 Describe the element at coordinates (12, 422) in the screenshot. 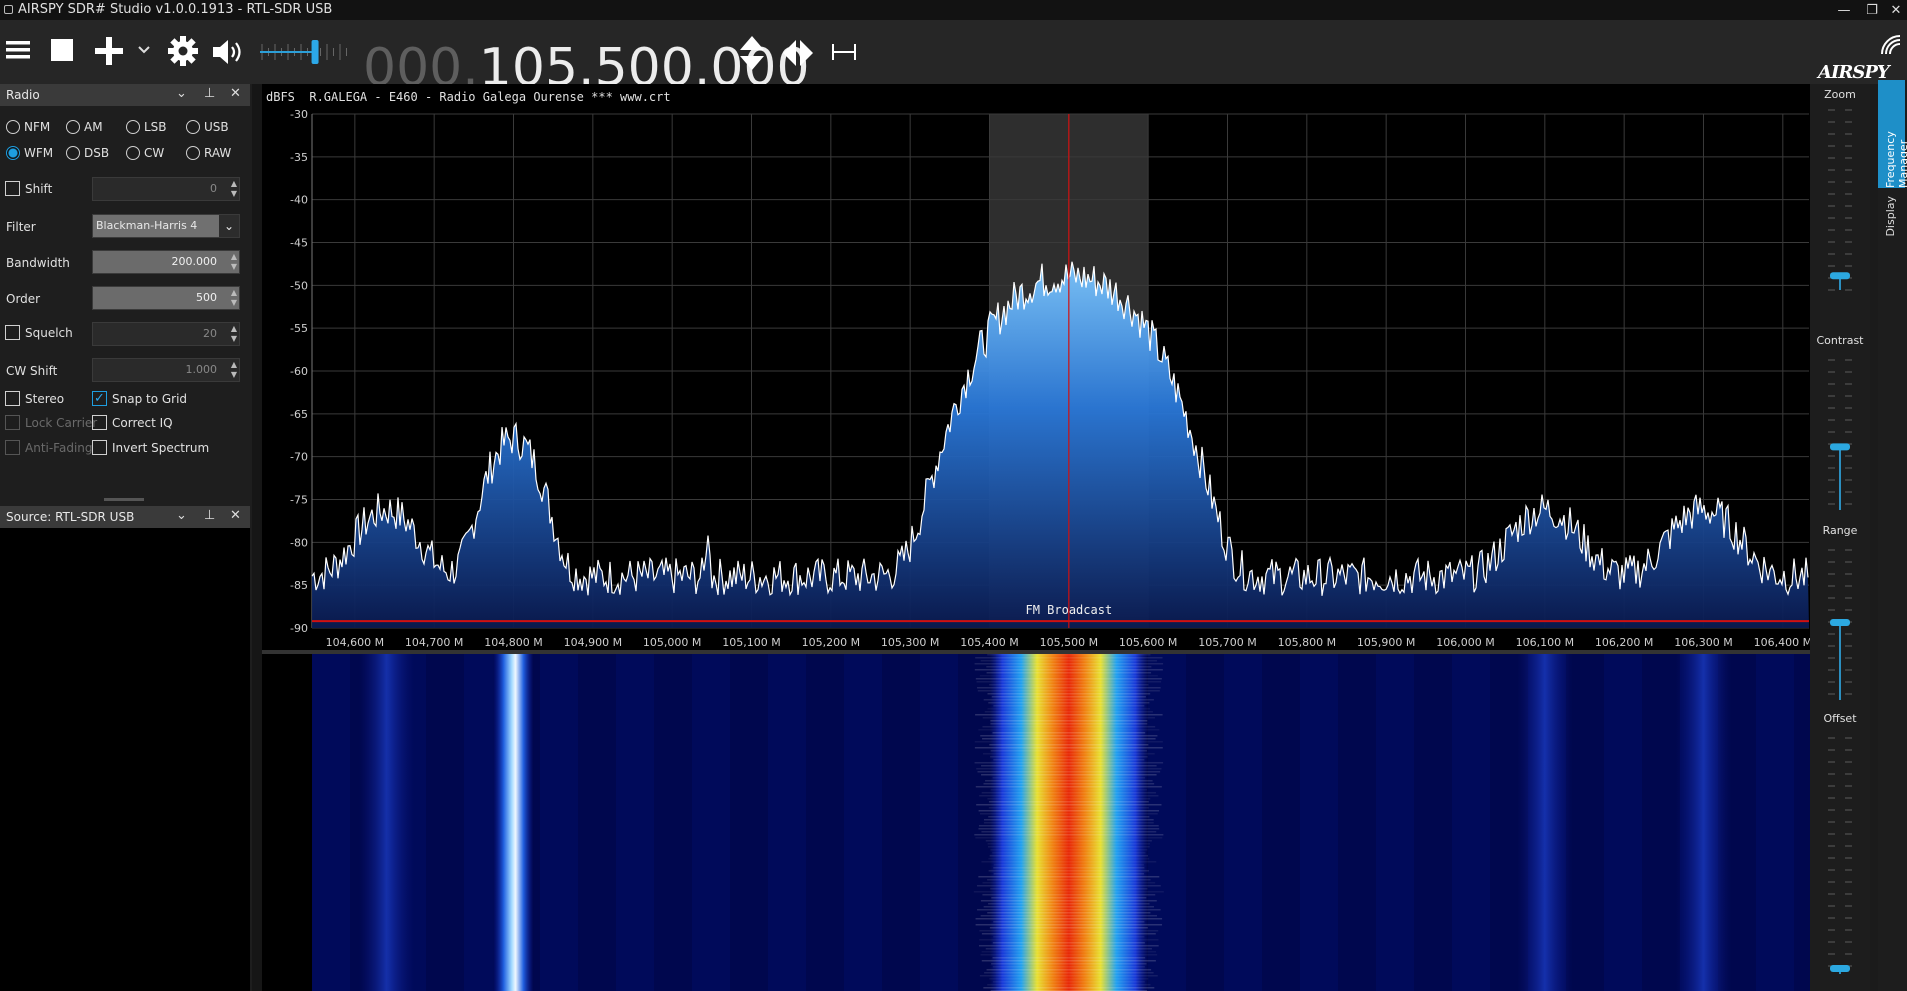

I see `lock-carrier-checkbox-box` at that location.